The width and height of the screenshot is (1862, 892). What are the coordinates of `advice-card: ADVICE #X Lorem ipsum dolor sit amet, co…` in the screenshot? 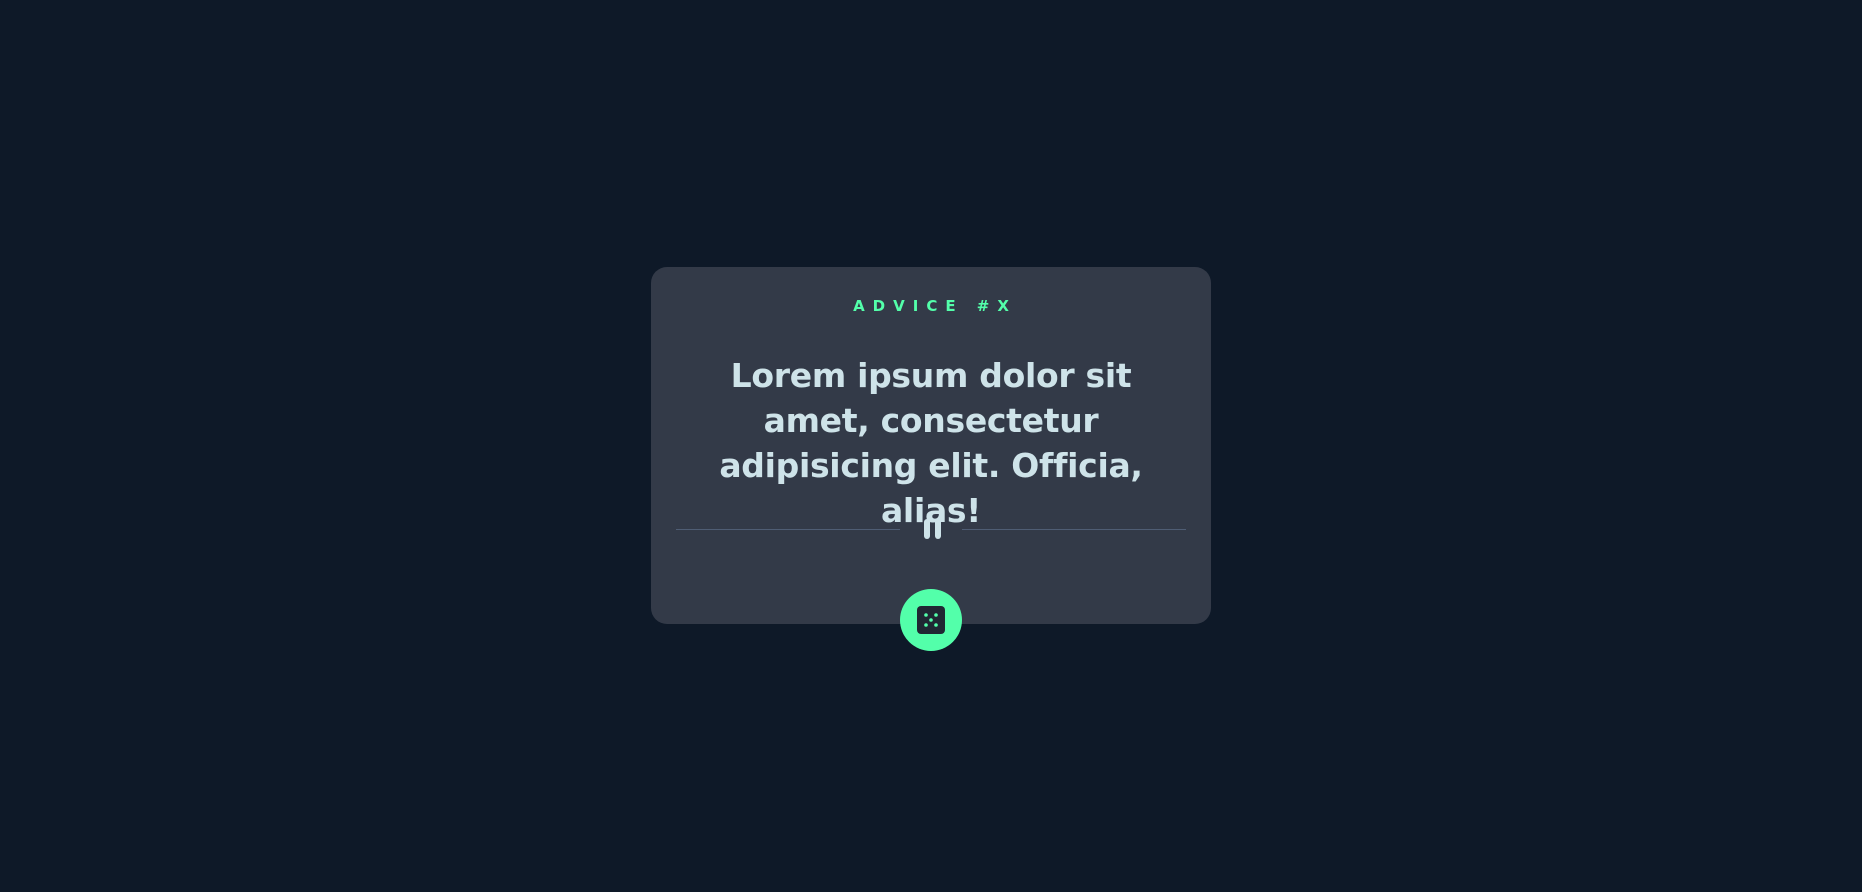 It's located at (931, 459).